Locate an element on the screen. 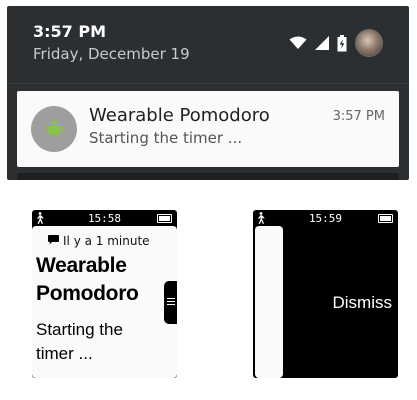 This screenshot has width=417, height=400. clock-time: 3:57 PM is located at coordinates (70, 31).